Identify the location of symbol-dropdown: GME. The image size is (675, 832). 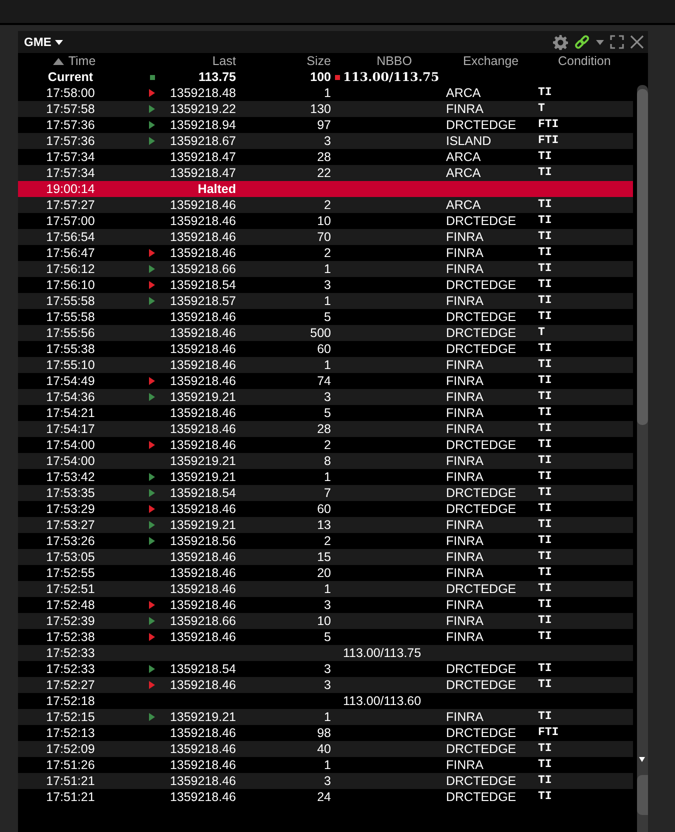
(44, 42).